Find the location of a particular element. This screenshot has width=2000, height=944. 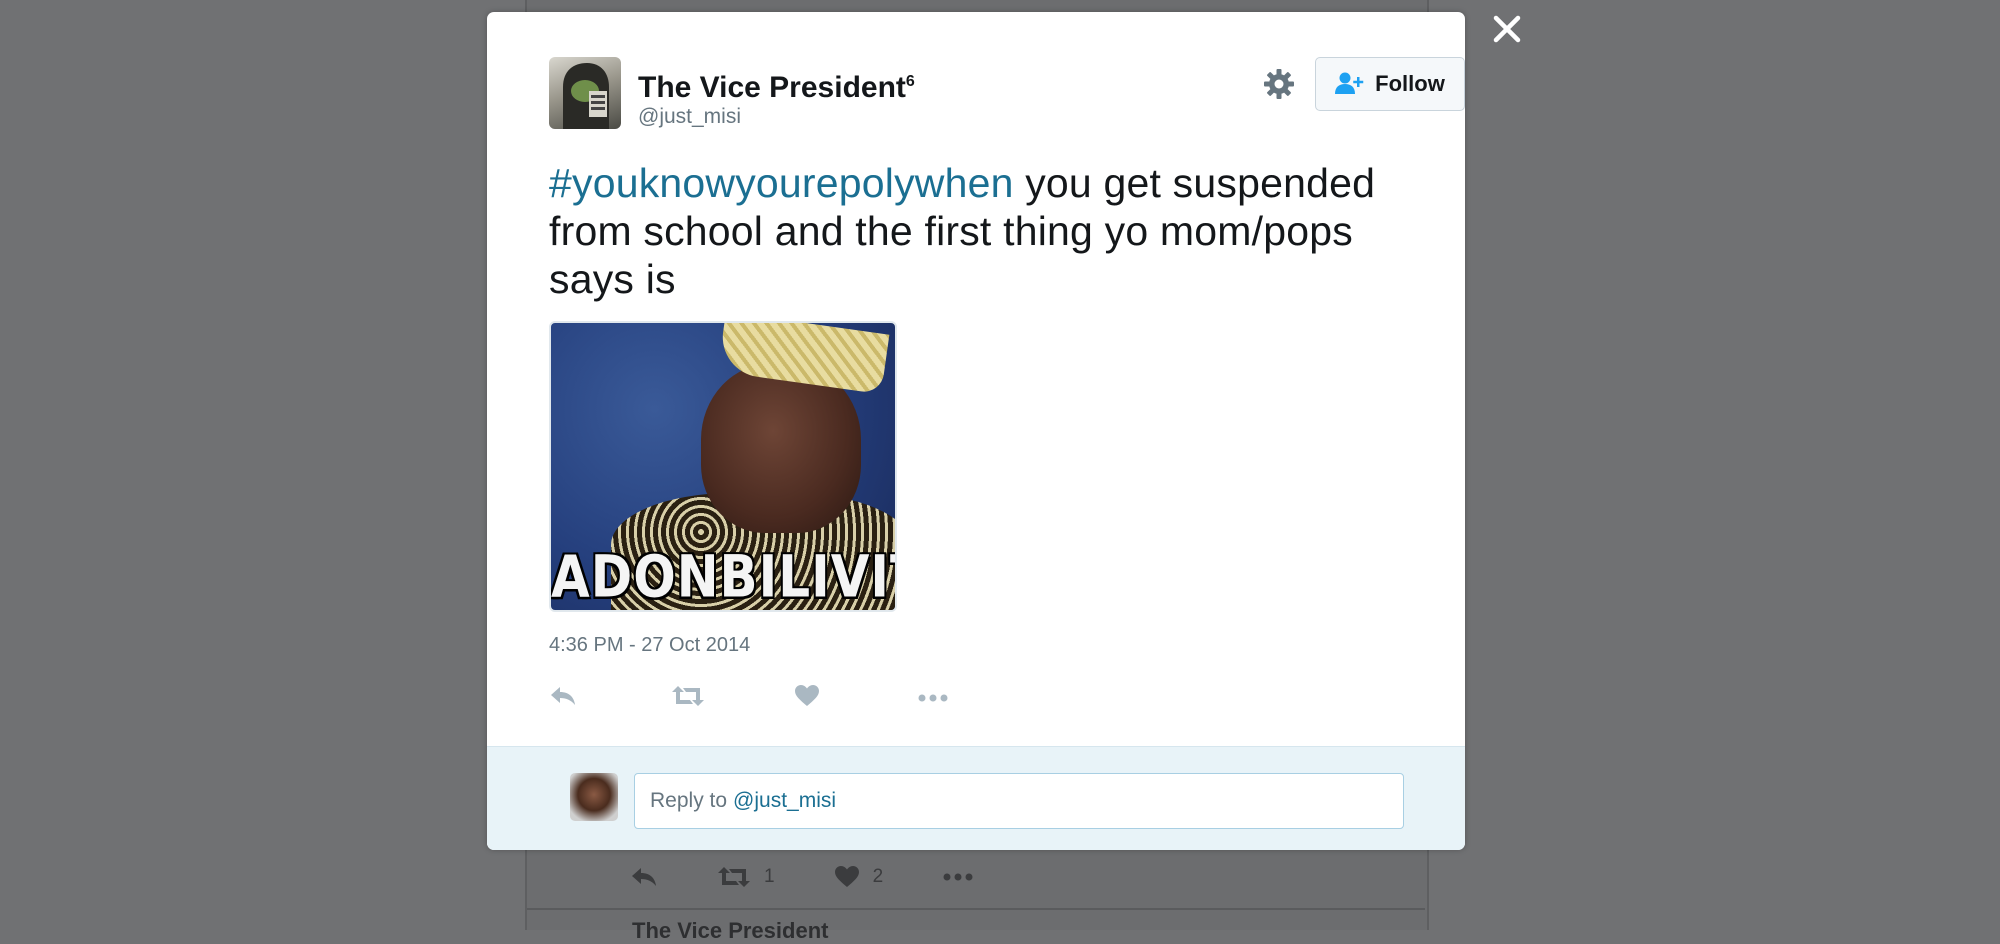

background-divider is located at coordinates (976, 909).